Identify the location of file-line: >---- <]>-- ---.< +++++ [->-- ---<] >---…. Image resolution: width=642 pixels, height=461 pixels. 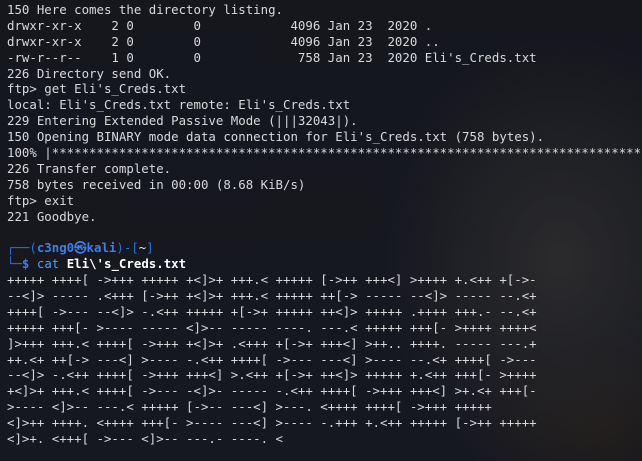
(249, 407).